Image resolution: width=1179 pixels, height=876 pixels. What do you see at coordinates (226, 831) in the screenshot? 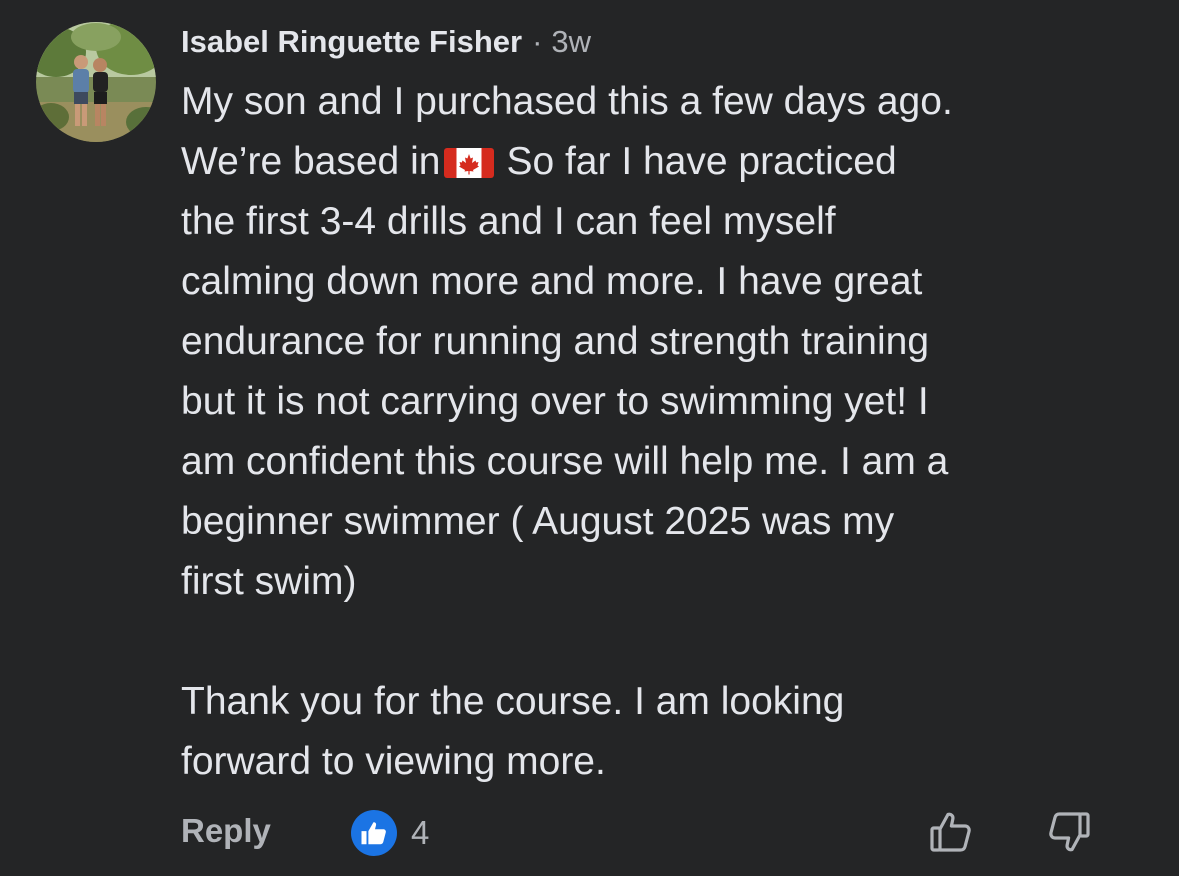
I see `reply-button: Reply` at bounding box center [226, 831].